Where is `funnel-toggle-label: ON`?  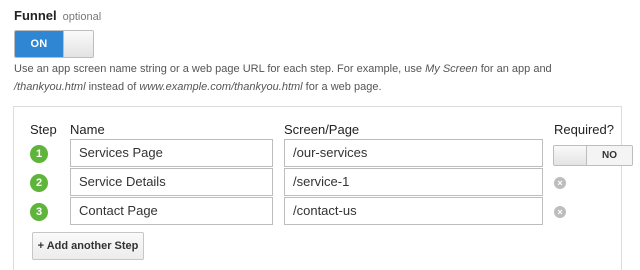
funnel-toggle-label: ON is located at coordinates (39, 44).